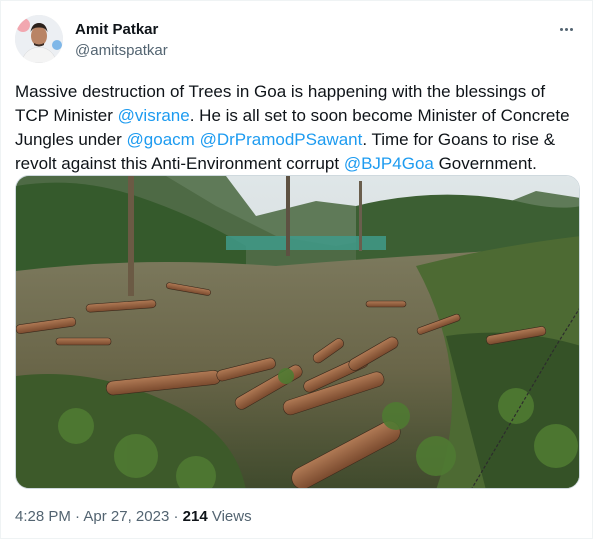 The image size is (593, 539). What do you see at coordinates (126, 516) in the screenshot?
I see `tweet-date: Apr 27, 2023` at bounding box center [126, 516].